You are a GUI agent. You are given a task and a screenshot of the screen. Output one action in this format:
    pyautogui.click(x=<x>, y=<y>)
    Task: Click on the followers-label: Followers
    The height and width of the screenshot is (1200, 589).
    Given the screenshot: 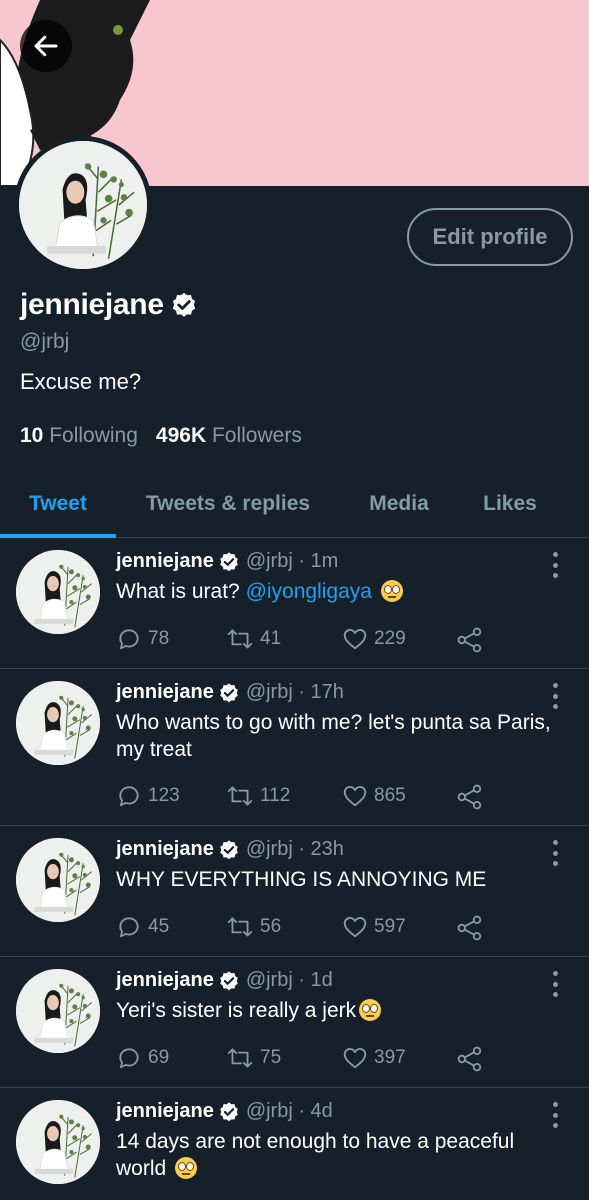 What is the action you would take?
    pyautogui.click(x=256, y=435)
    